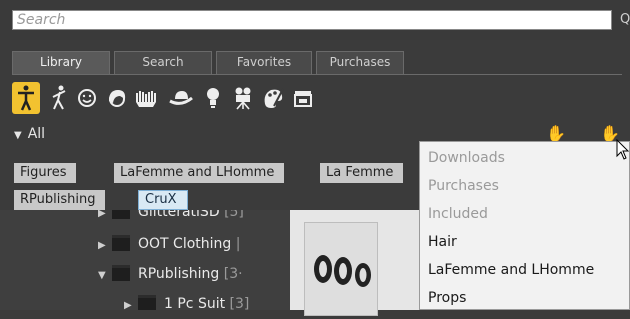 Image resolution: width=630 pixels, height=319 pixels. What do you see at coordinates (447, 298) in the screenshot?
I see `menu-item-props: Props` at bounding box center [447, 298].